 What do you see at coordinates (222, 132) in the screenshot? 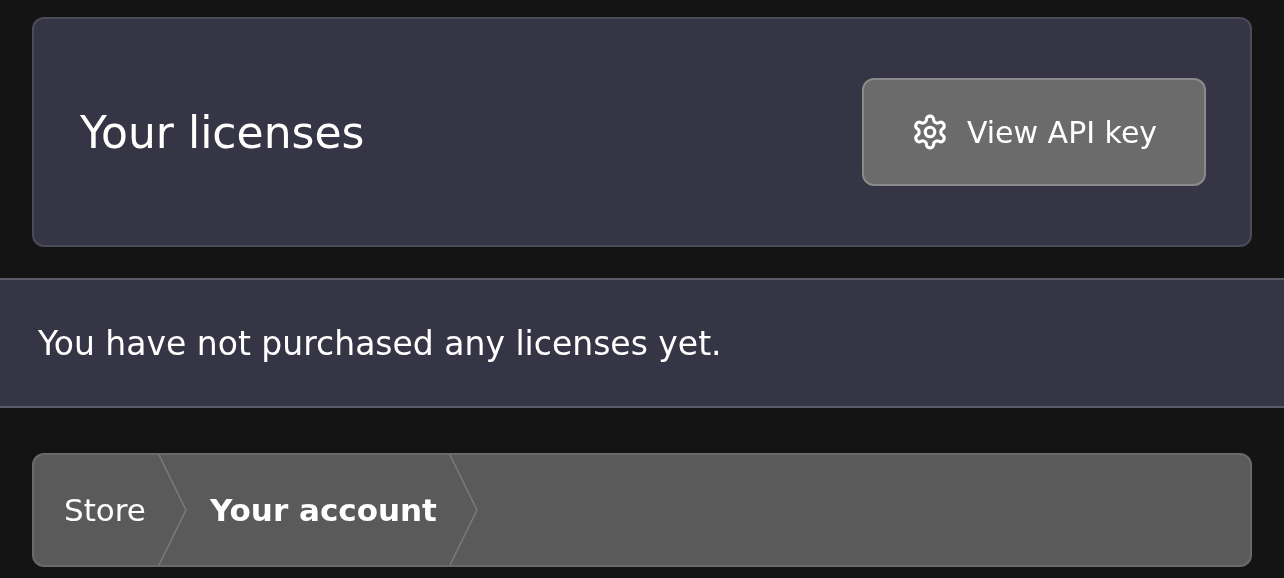
I see `page-title: Your licenses` at bounding box center [222, 132].